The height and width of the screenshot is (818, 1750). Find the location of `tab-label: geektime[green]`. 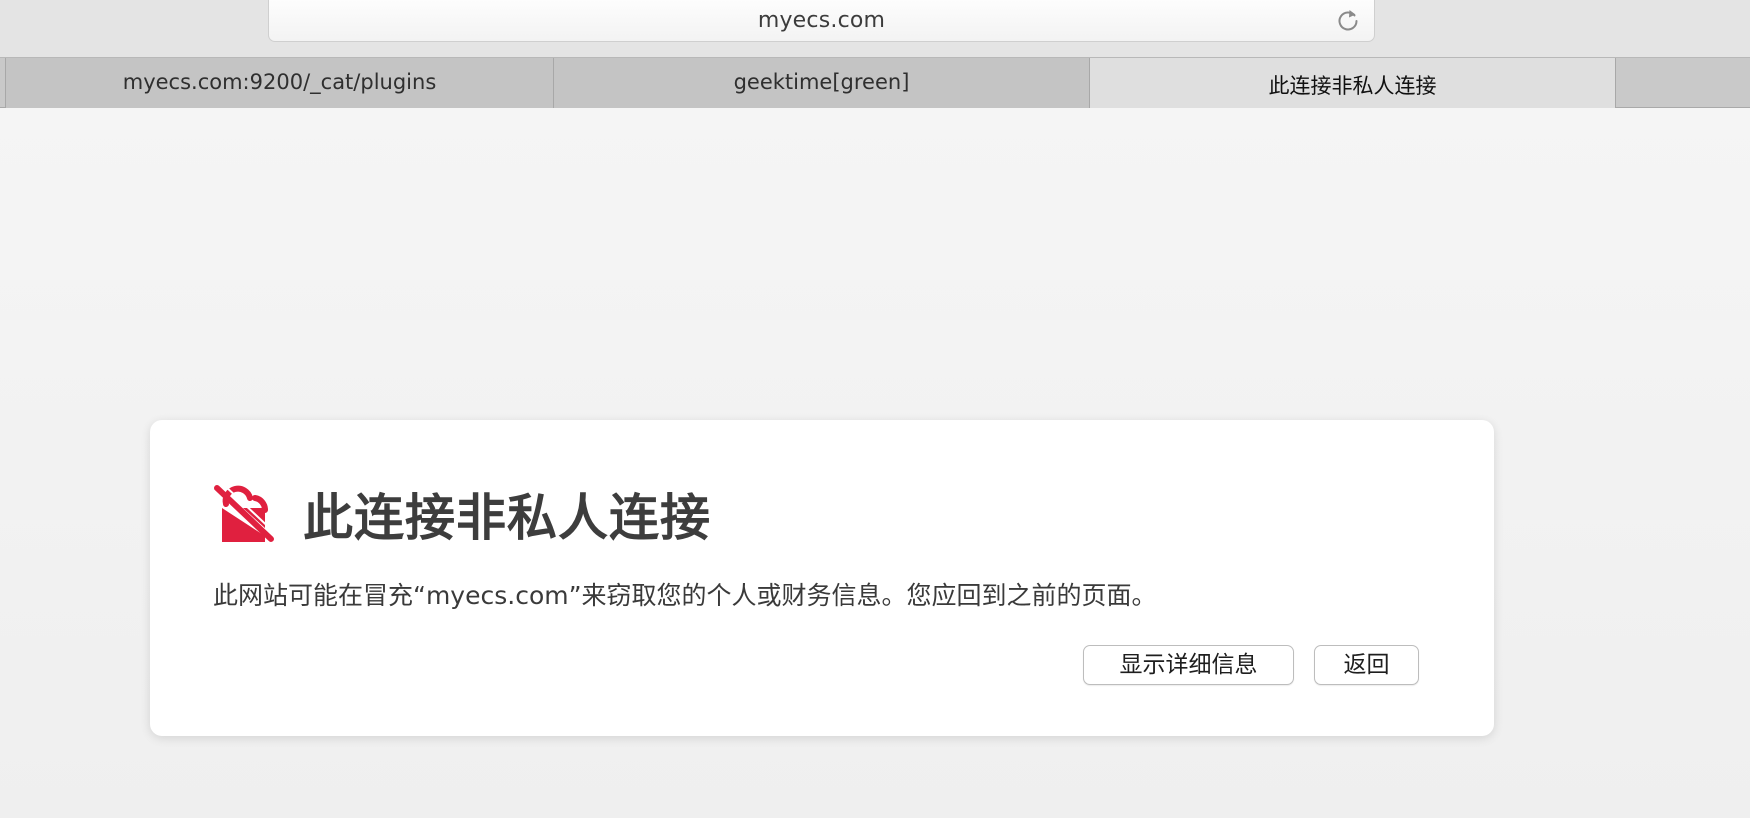

tab-label: geektime[green] is located at coordinates (821, 82).